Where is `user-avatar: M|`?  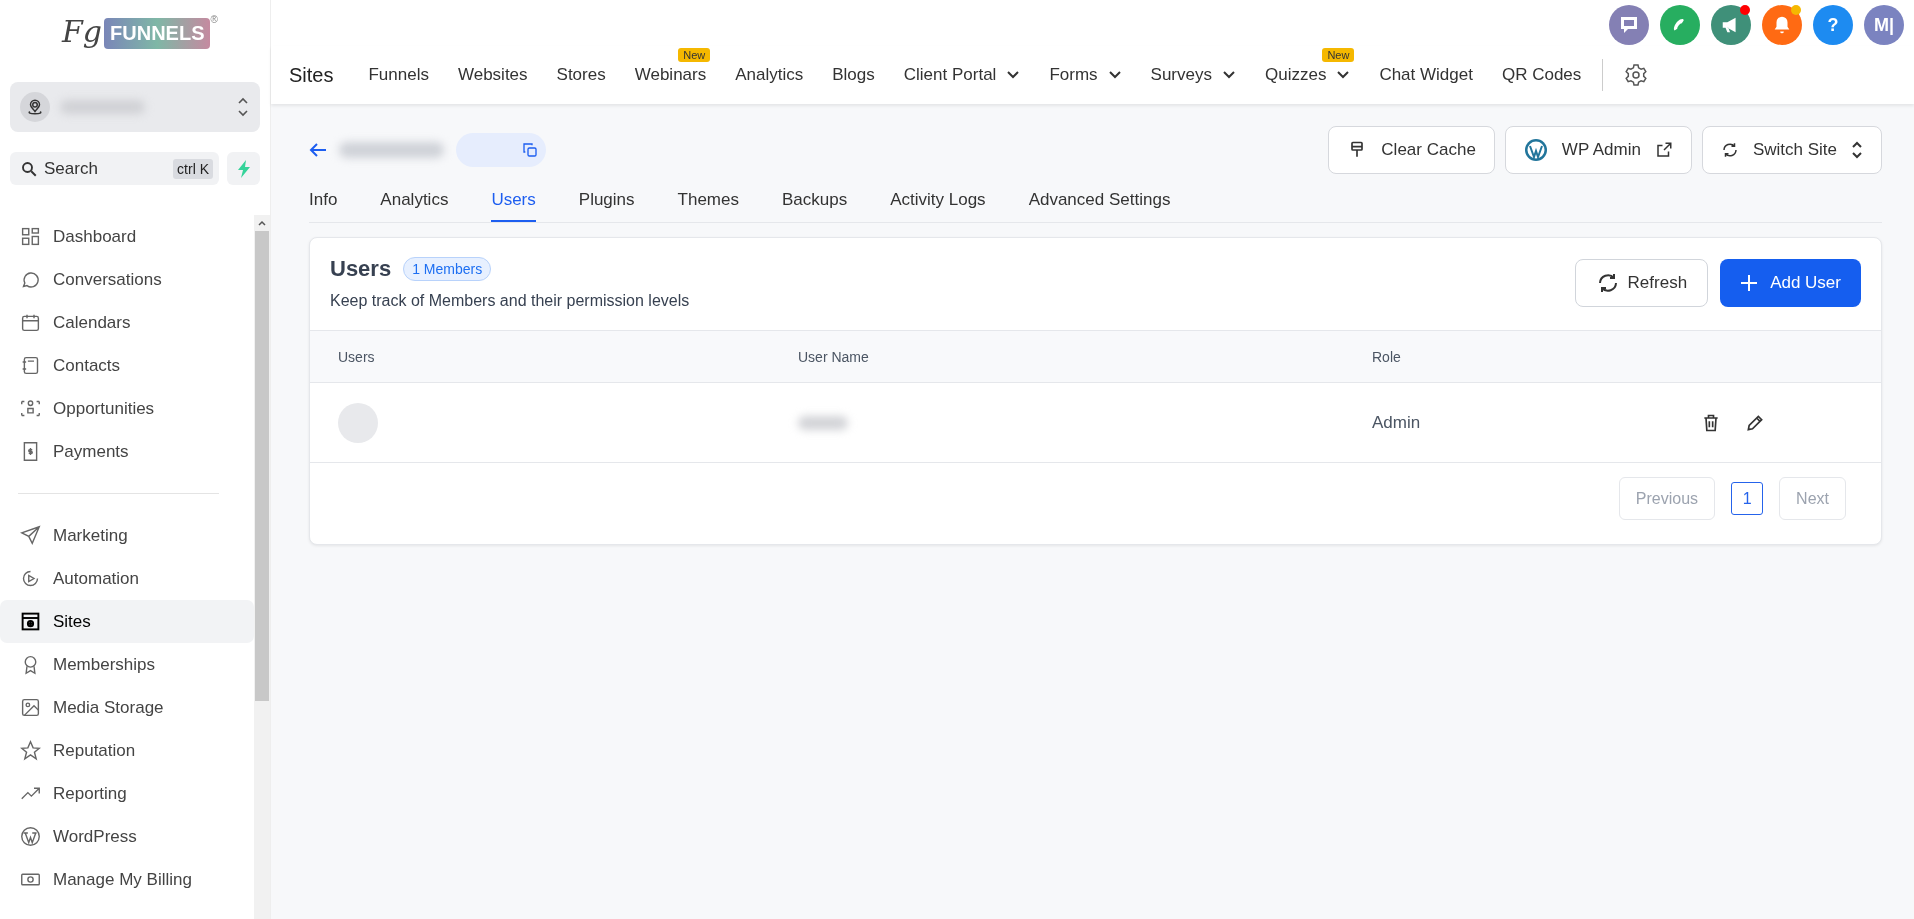
user-avatar: M| is located at coordinates (1884, 25).